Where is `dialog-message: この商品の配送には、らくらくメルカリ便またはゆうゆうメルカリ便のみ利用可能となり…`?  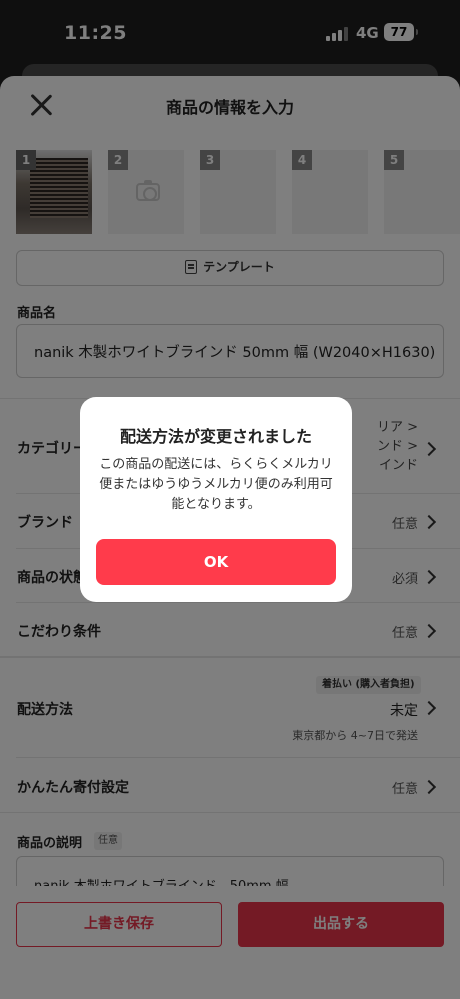
dialog-message: この商品の配送には、らくらくメルカリ便またはゆうゆうメルカリ便のみ利用可能となり… is located at coordinates (216, 484).